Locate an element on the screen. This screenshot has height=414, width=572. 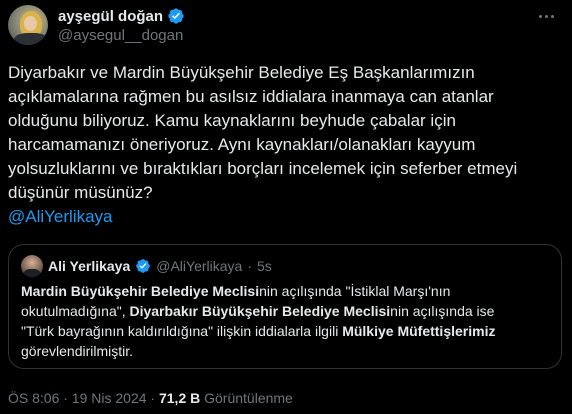
views-count: 71,2 B is located at coordinates (179, 398).